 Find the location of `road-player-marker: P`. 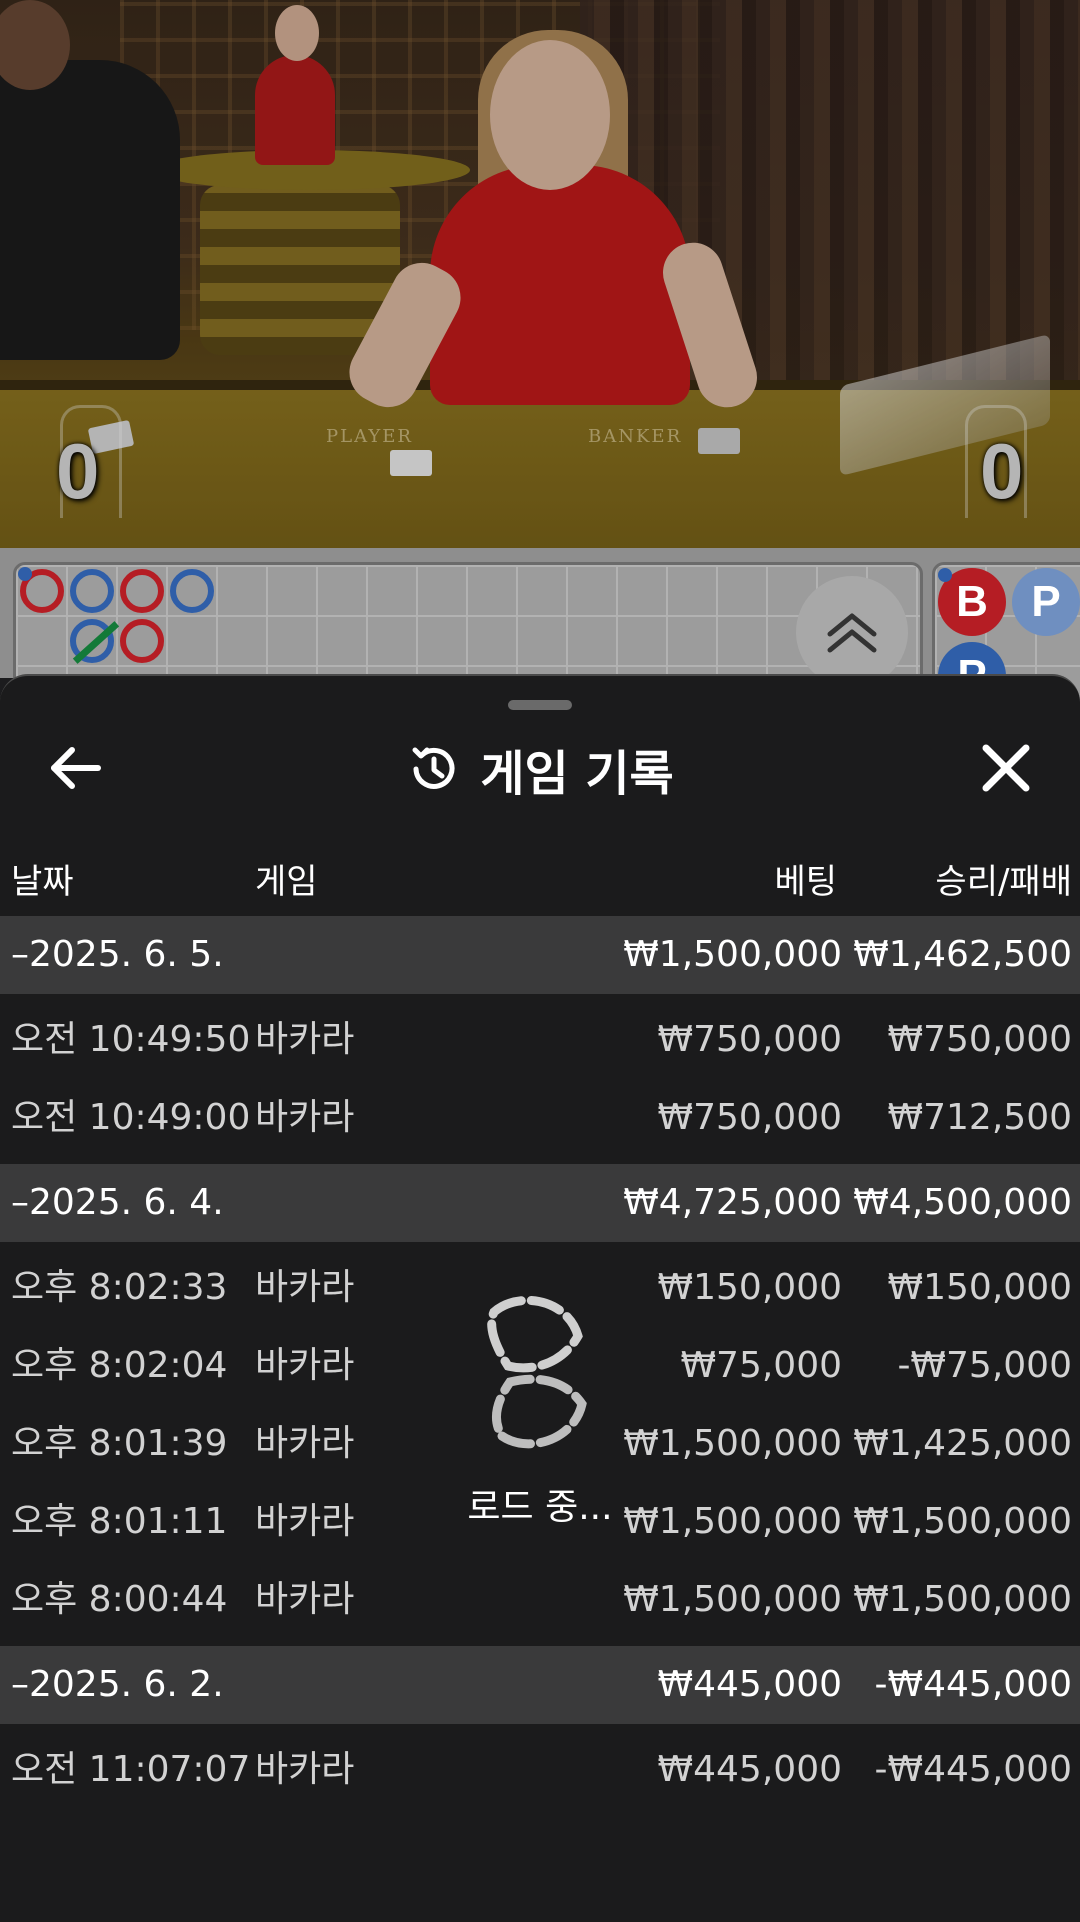

road-player-marker: P is located at coordinates (1046, 602).